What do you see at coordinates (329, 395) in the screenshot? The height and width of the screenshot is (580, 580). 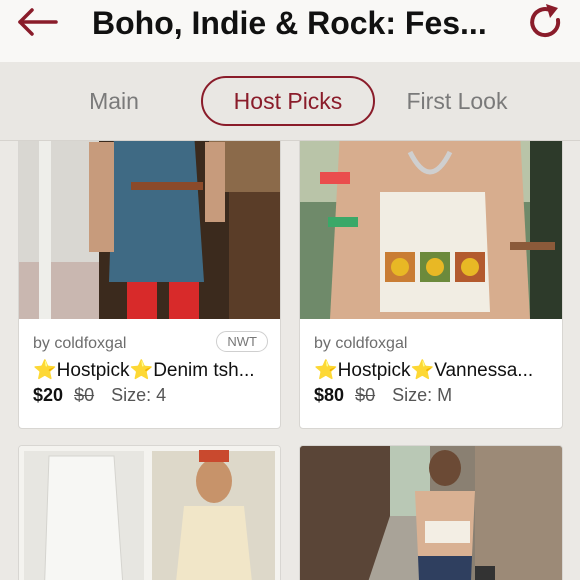 I see `price: $80` at bounding box center [329, 395].